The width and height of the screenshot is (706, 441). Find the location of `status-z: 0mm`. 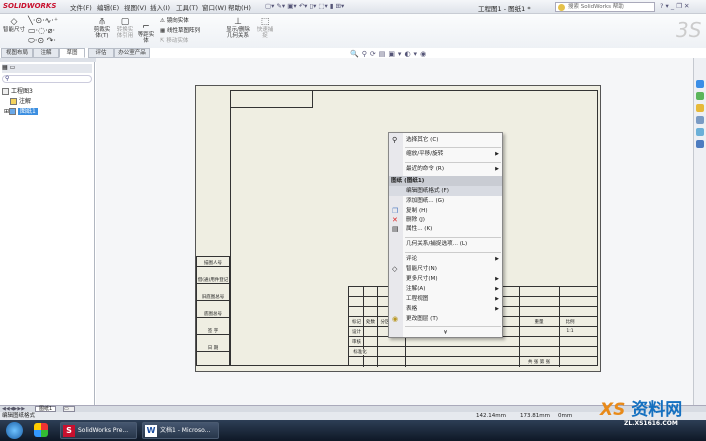

status-z: 0mm is located at coordinates (565, 416).